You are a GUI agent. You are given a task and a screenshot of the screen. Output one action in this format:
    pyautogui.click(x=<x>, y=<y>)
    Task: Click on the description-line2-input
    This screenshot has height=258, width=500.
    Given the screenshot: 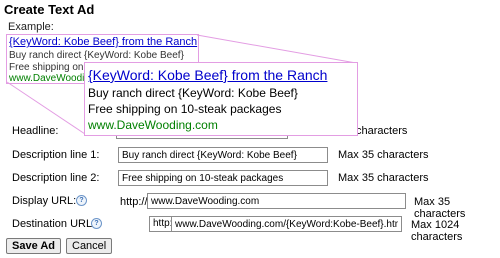 What is the action you would take?
    pyautogui.click(x=223, y=178)
    